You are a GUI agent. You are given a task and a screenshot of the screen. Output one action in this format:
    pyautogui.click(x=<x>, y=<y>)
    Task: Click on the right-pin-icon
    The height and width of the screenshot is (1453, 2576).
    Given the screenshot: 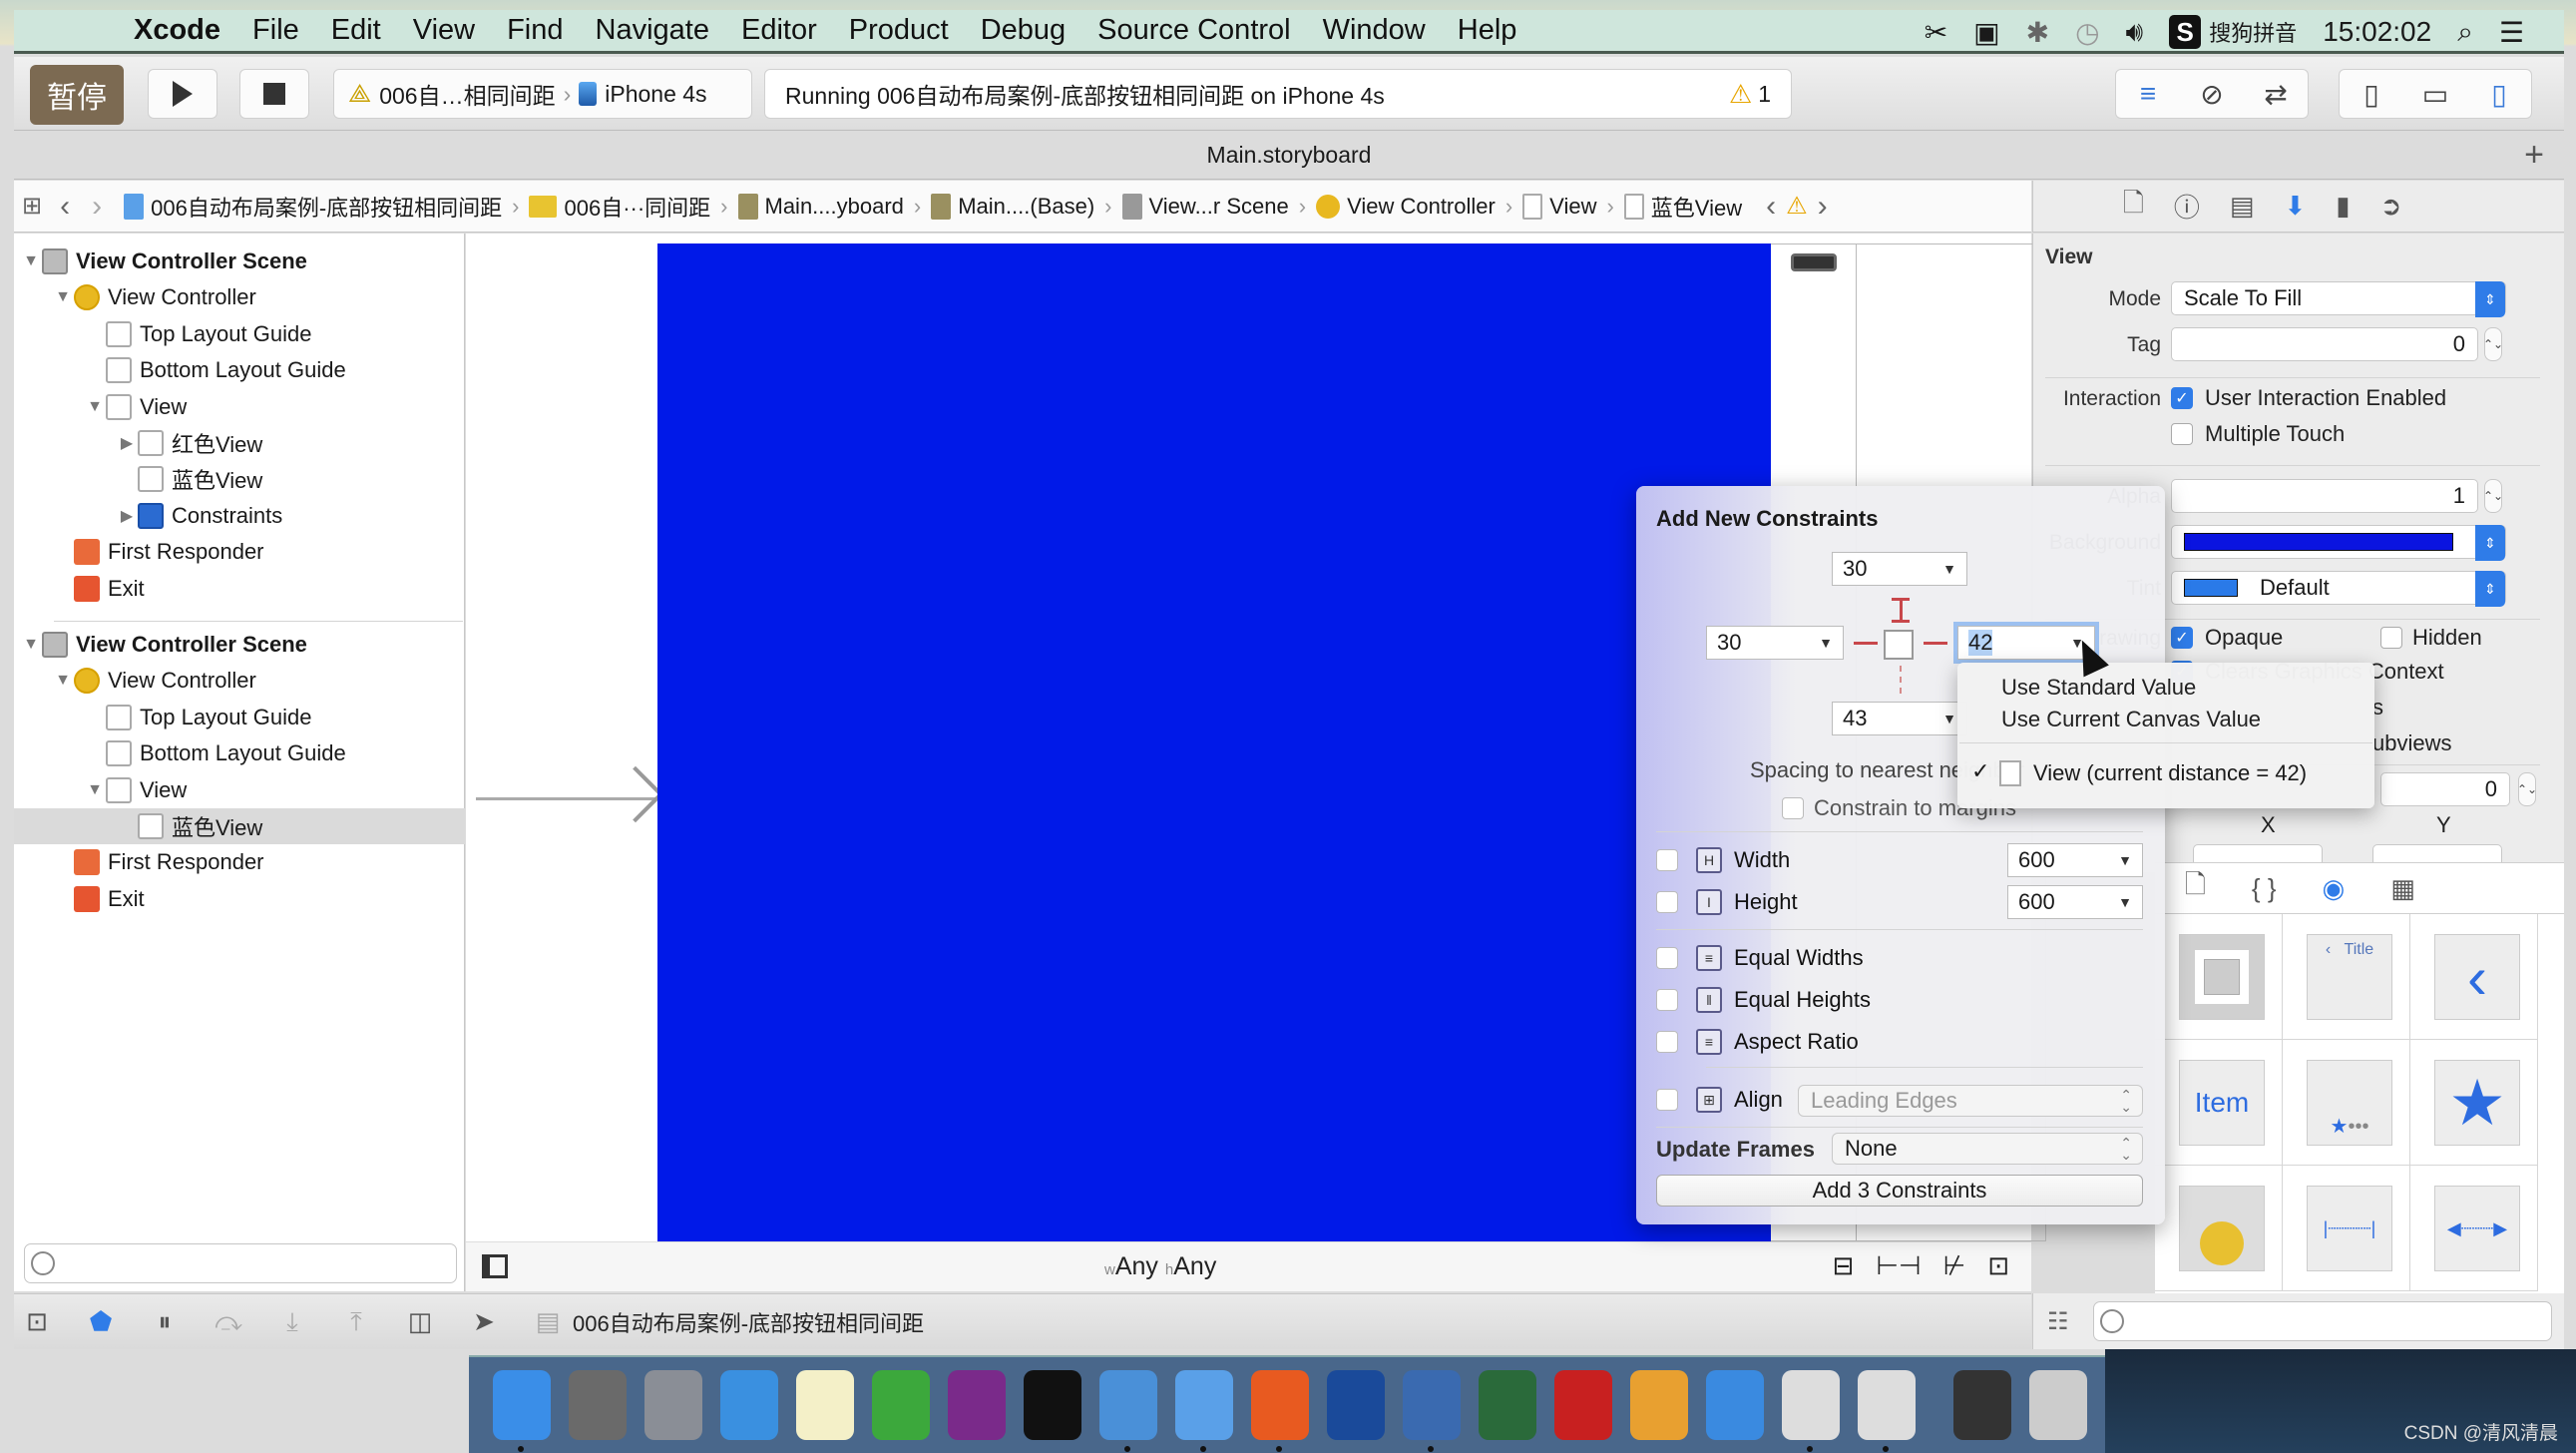 What is the action you would take?
    pyautogui.click(x=1935, y=643)
    